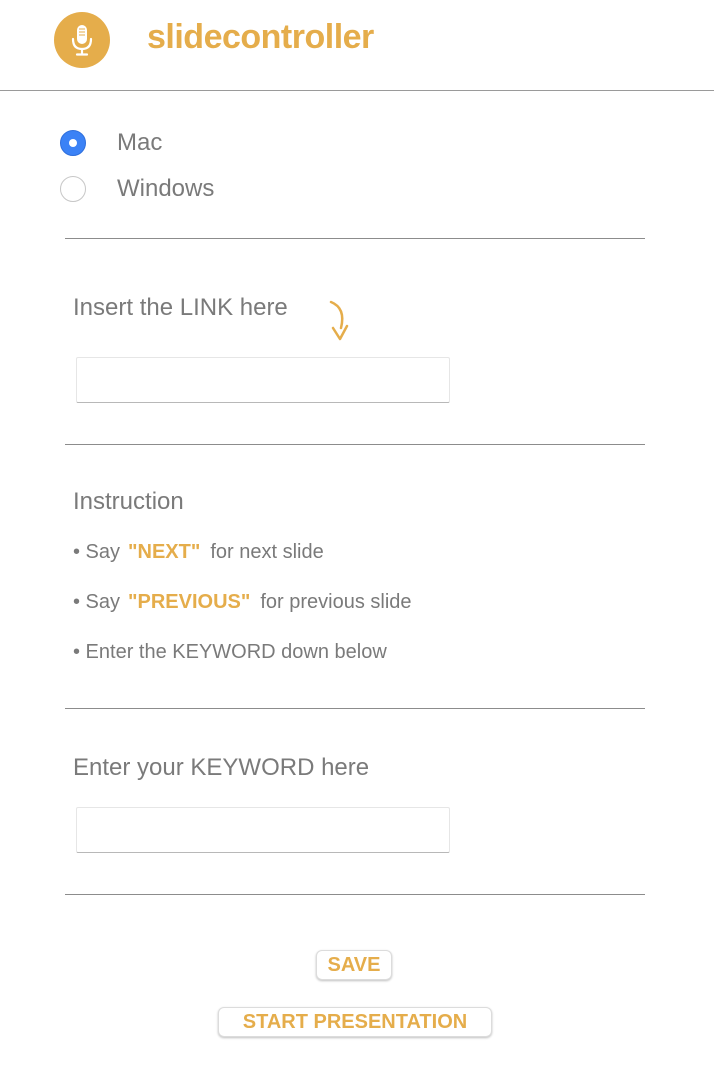  What do you see at coordinates (128, 501) in the screenshot?
I see `instruction-title: Instruction` at bounding box center [128, 501].